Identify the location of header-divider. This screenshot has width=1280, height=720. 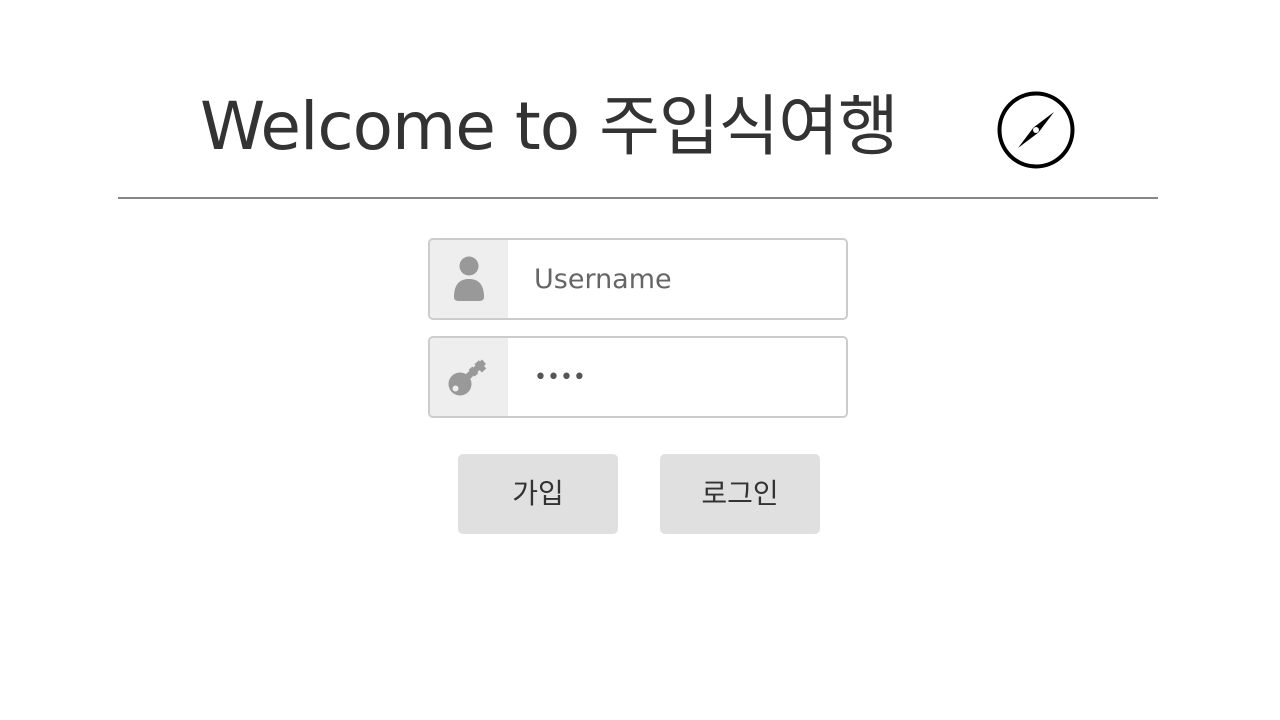
(638, 198).